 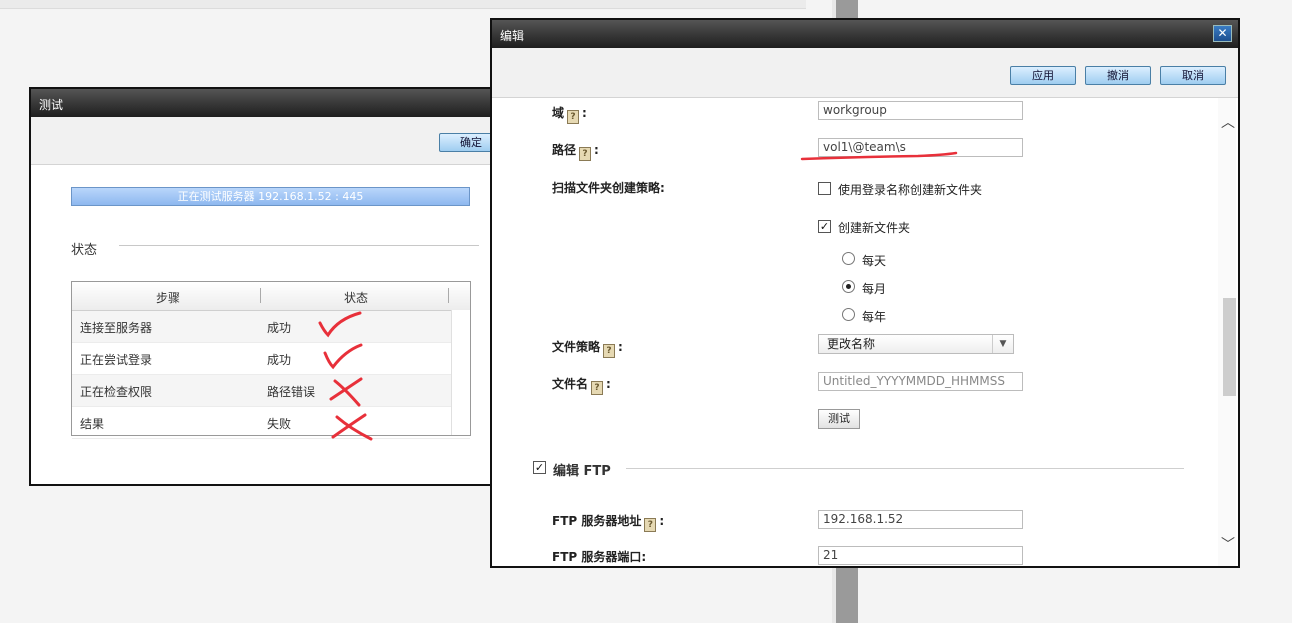 What do you see at coordinates (879, 156) in the screenshot?
I see `underline-annotation` at bounding box center [879, 156].